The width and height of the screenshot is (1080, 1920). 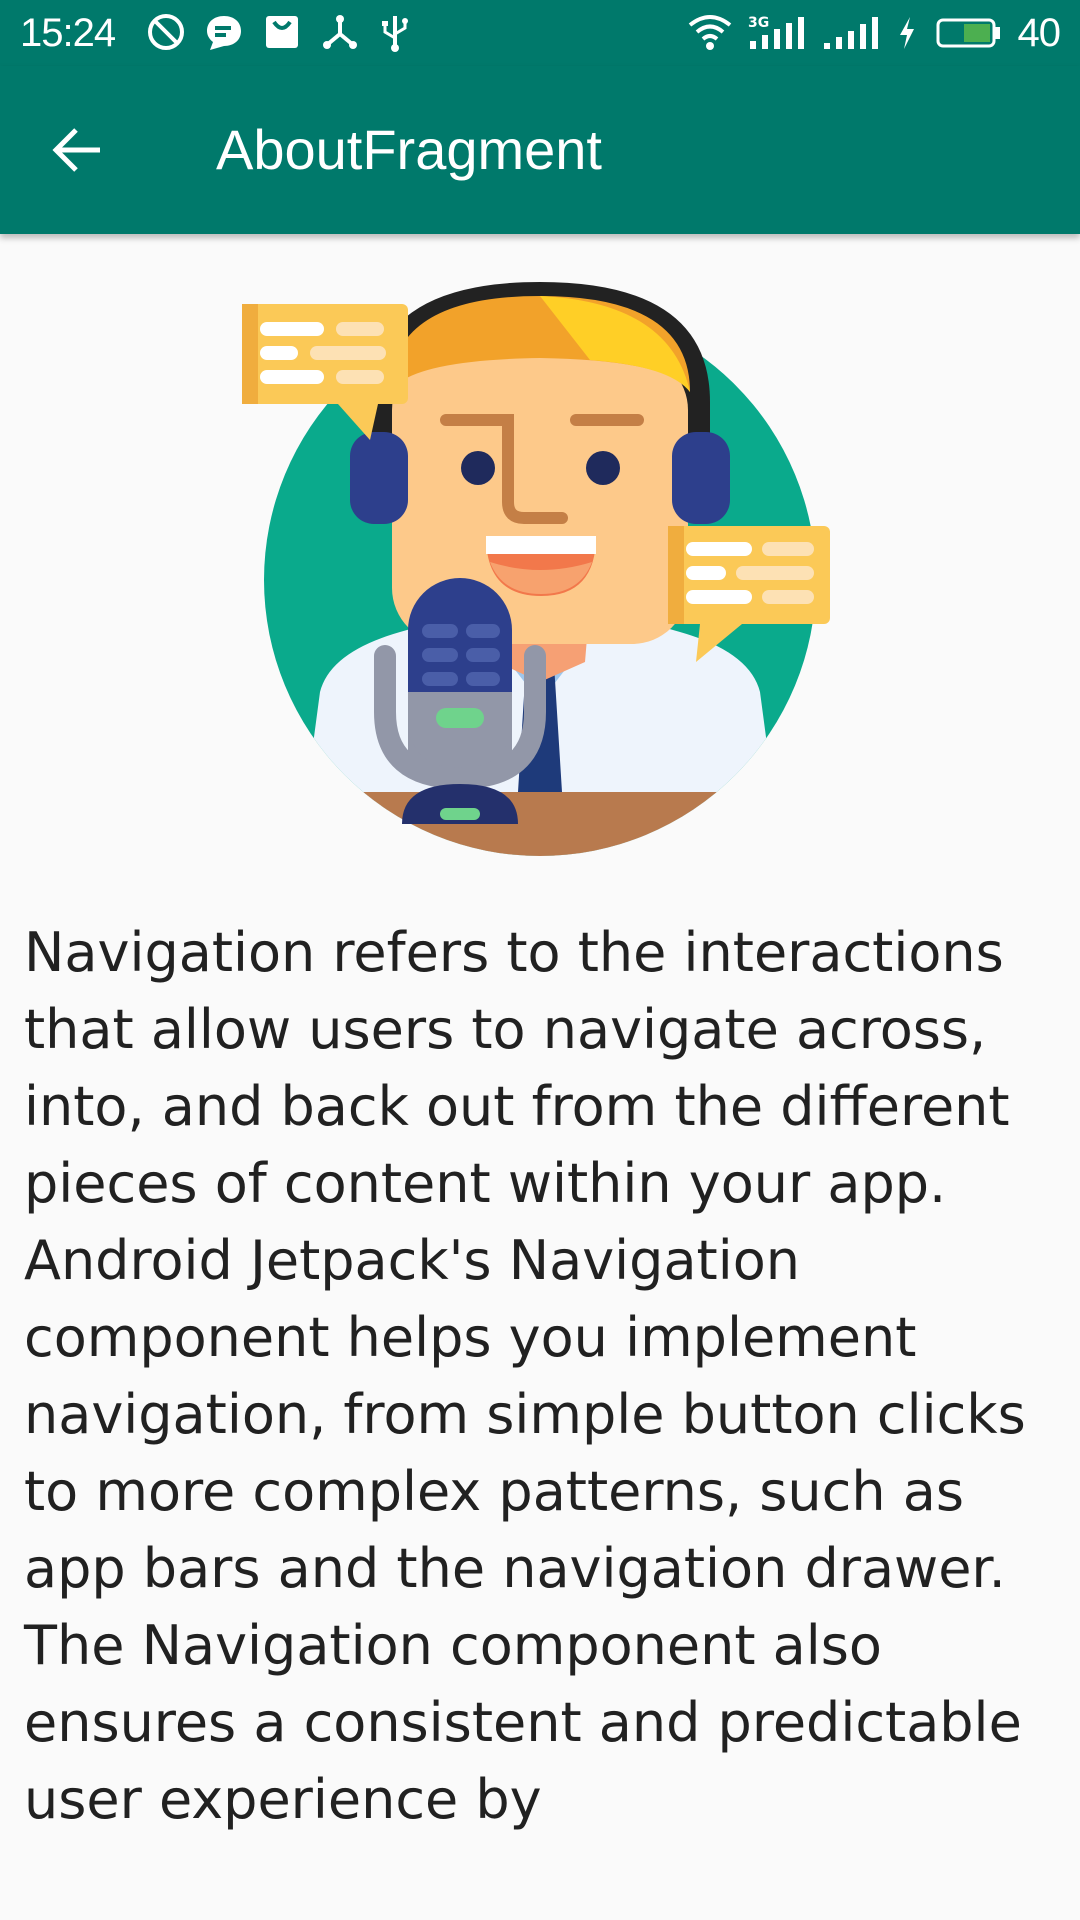 What do you see at coordinates (224, 33) in the screenshot?
I see `chat-bubble-icon` at bounding box center [224, 33].